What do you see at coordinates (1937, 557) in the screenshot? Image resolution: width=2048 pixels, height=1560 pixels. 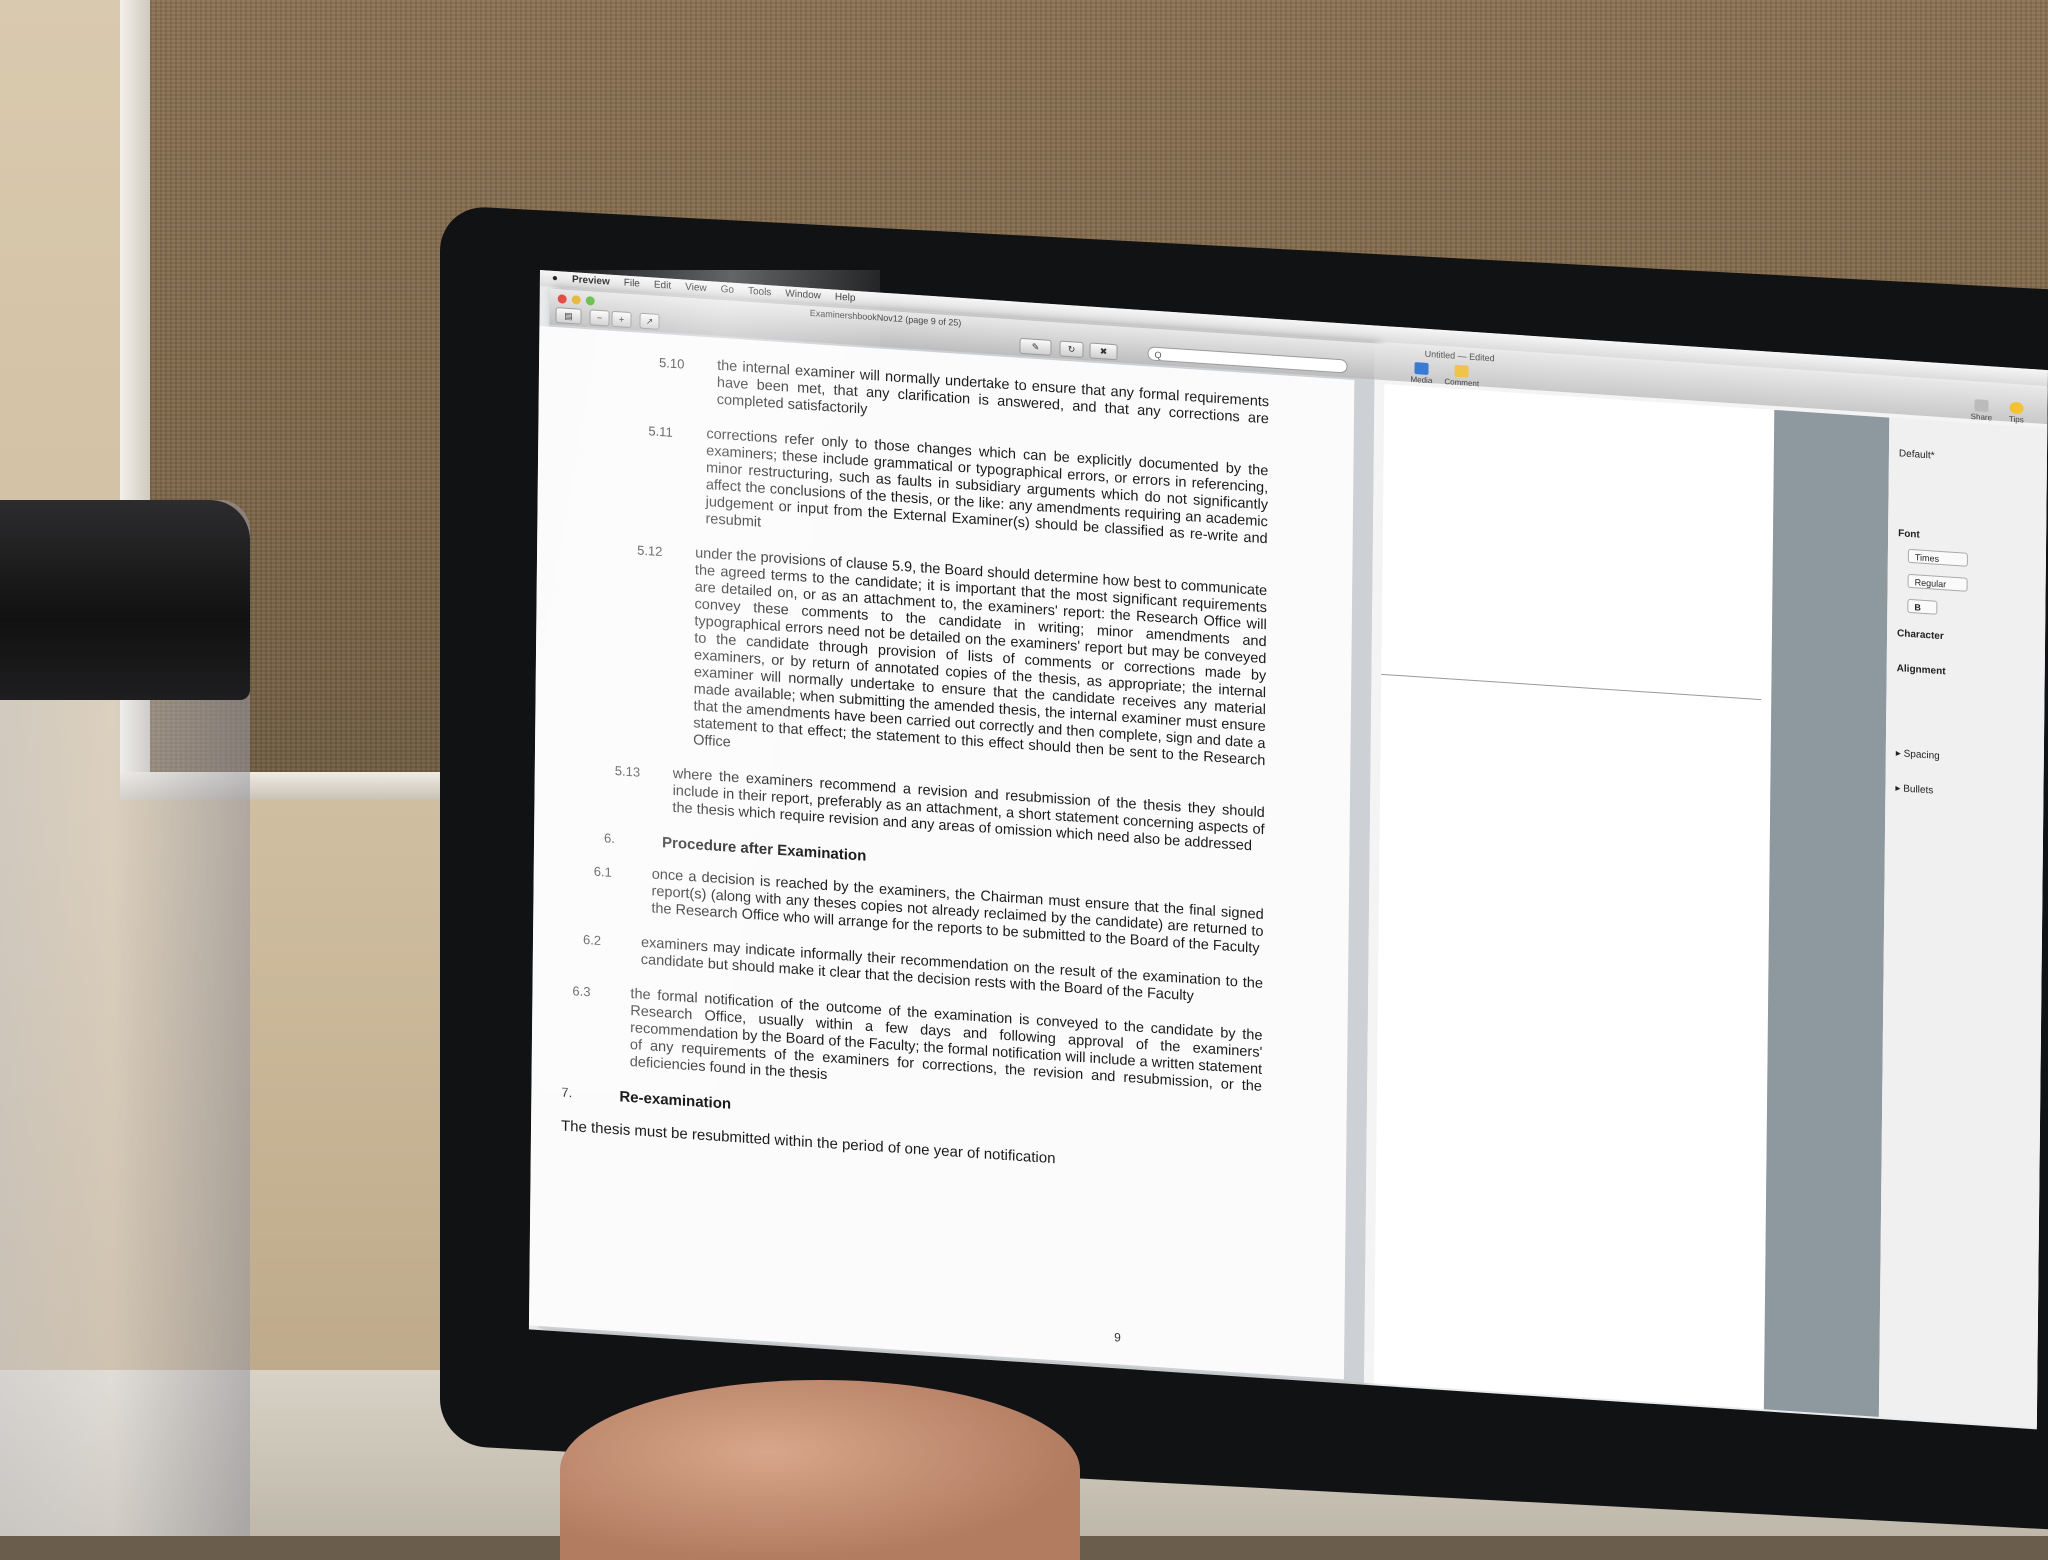 I see `font-name-select: Times` at bounding box center [1937, 557].